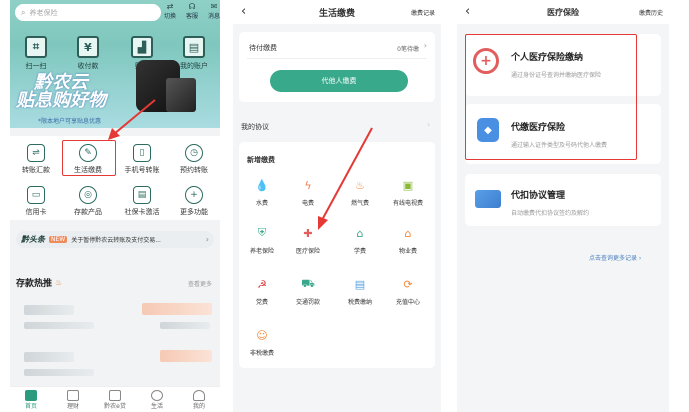  Describe the element at coordinates (255, 127) in the screenshot. I see `my-agreement-row: 我的协议` at that location.